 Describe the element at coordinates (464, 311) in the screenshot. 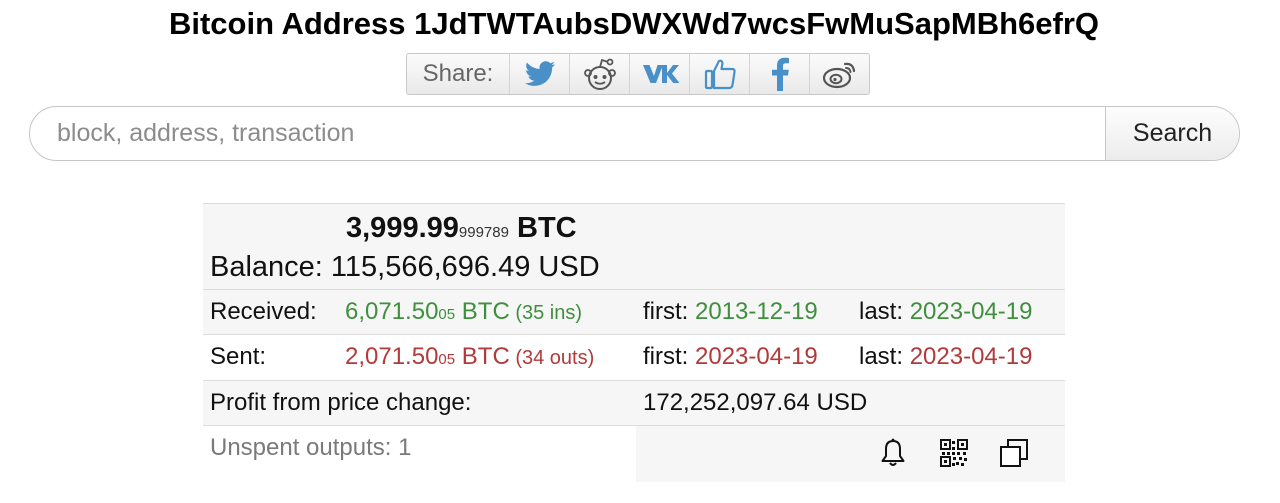

I see `received-amount: 6,071.5005 BTC (35 ins)` at that location.